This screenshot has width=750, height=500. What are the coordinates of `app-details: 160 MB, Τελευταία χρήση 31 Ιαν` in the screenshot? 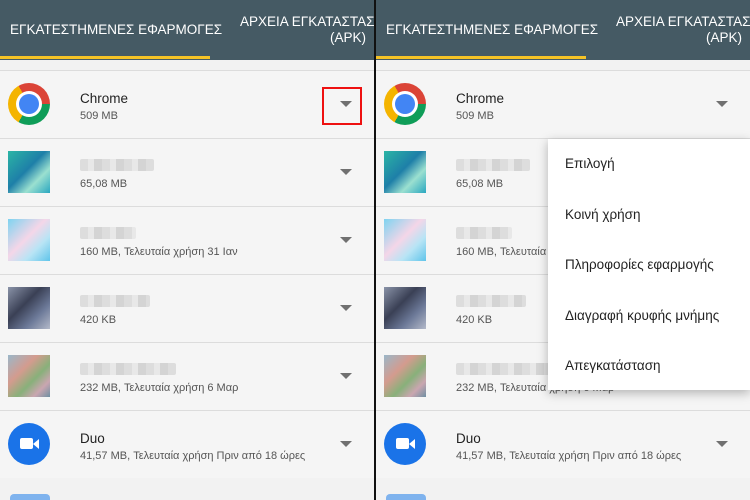 It's located at (159, 252).